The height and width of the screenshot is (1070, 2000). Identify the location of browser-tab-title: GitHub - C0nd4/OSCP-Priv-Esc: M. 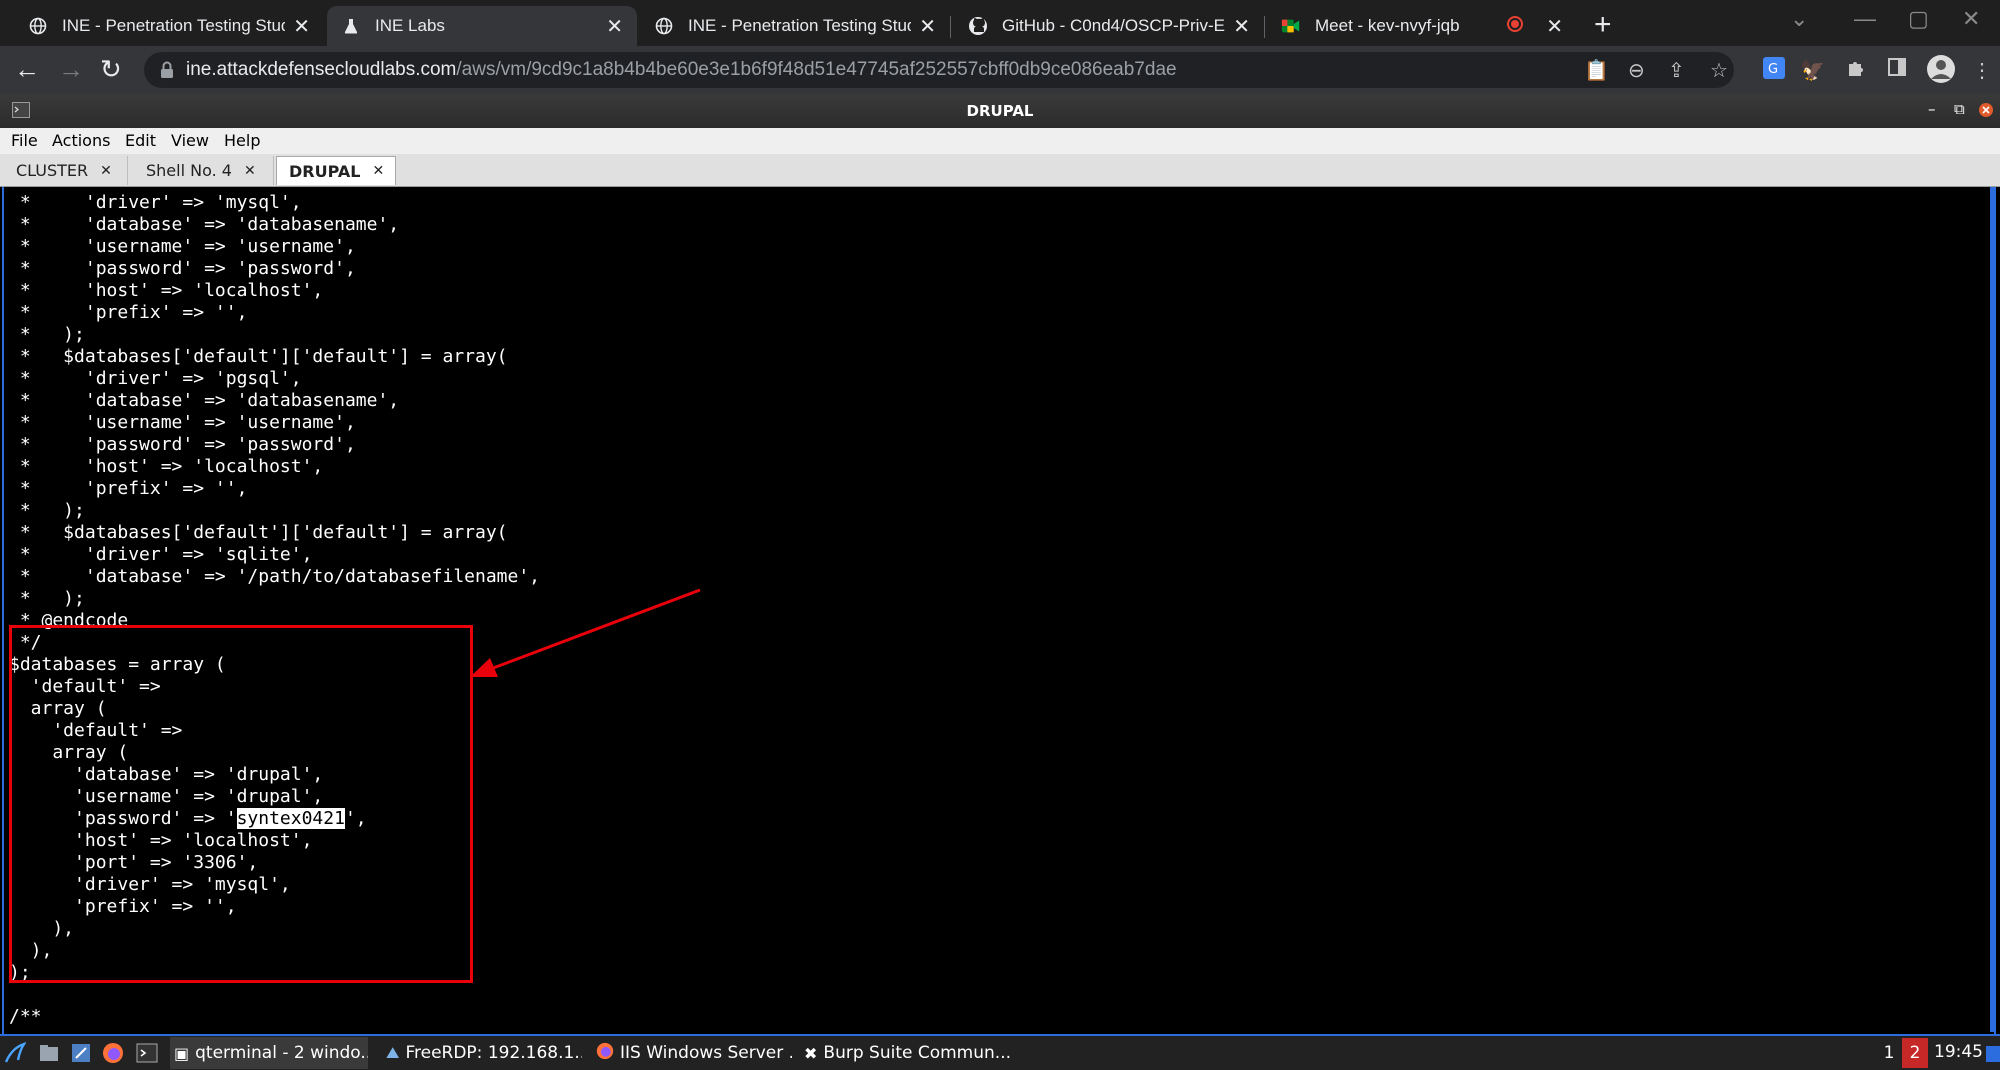
(1113, 25).